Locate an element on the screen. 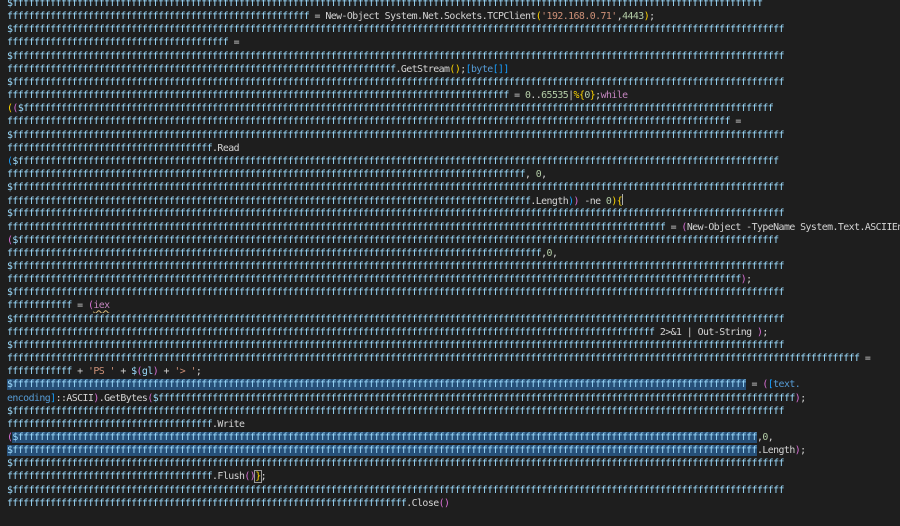  code-token: ASCII is located at coordinates (80, 398).